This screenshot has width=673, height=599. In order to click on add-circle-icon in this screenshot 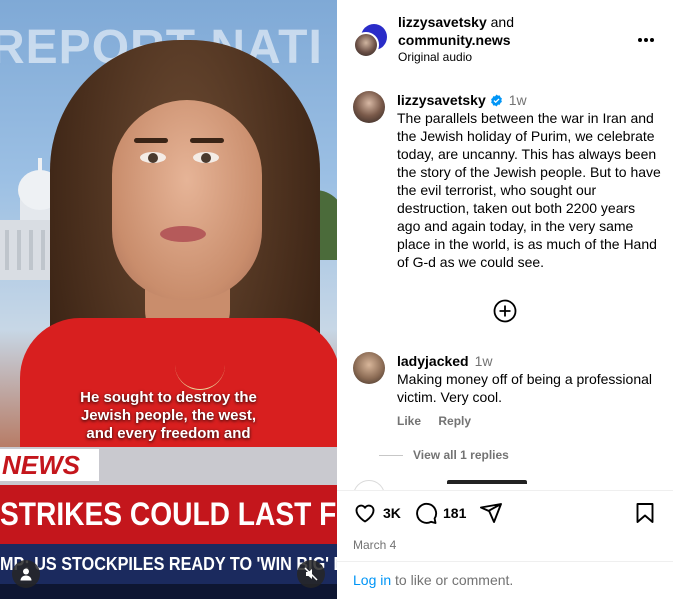, I will do `click(505, 311)`.